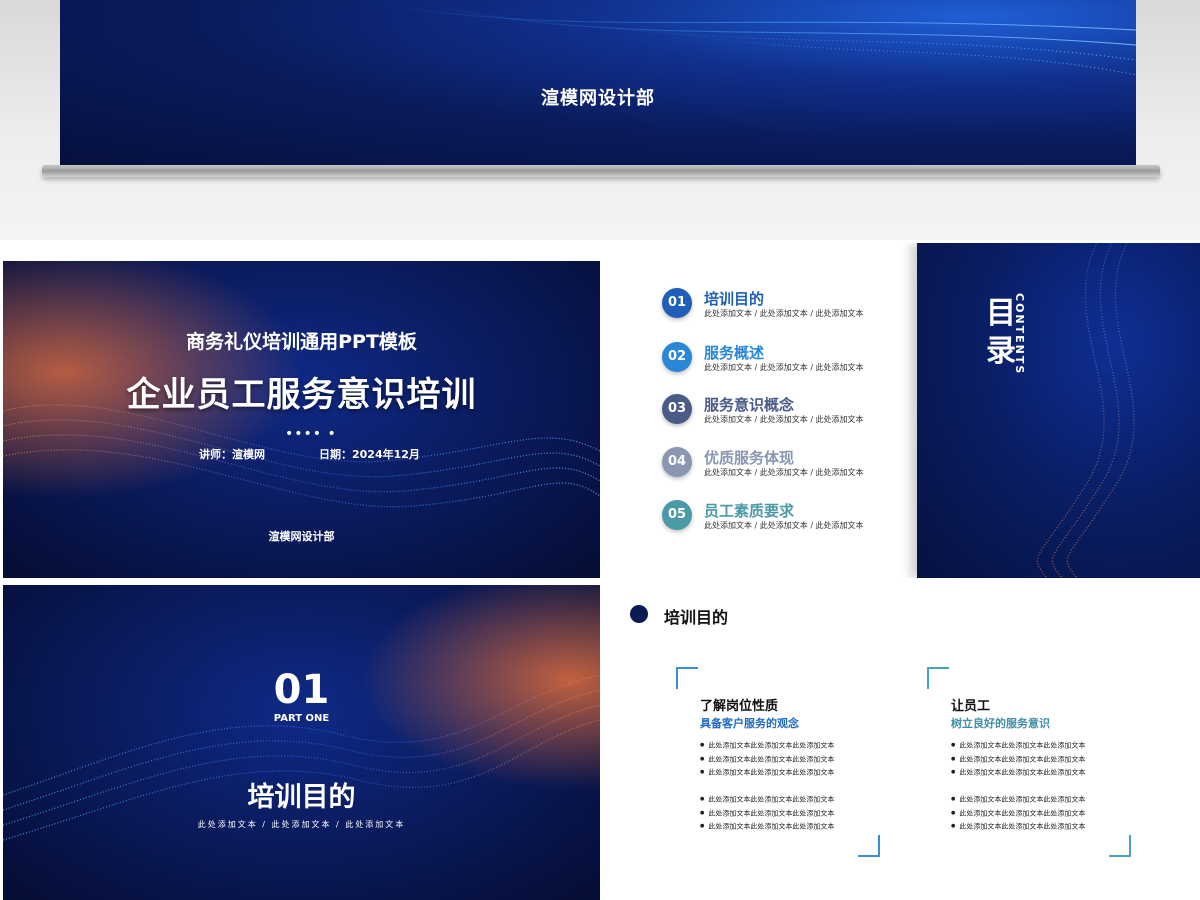  I want to click on toc-item-title: 优质服务体现, so click(749, 458).